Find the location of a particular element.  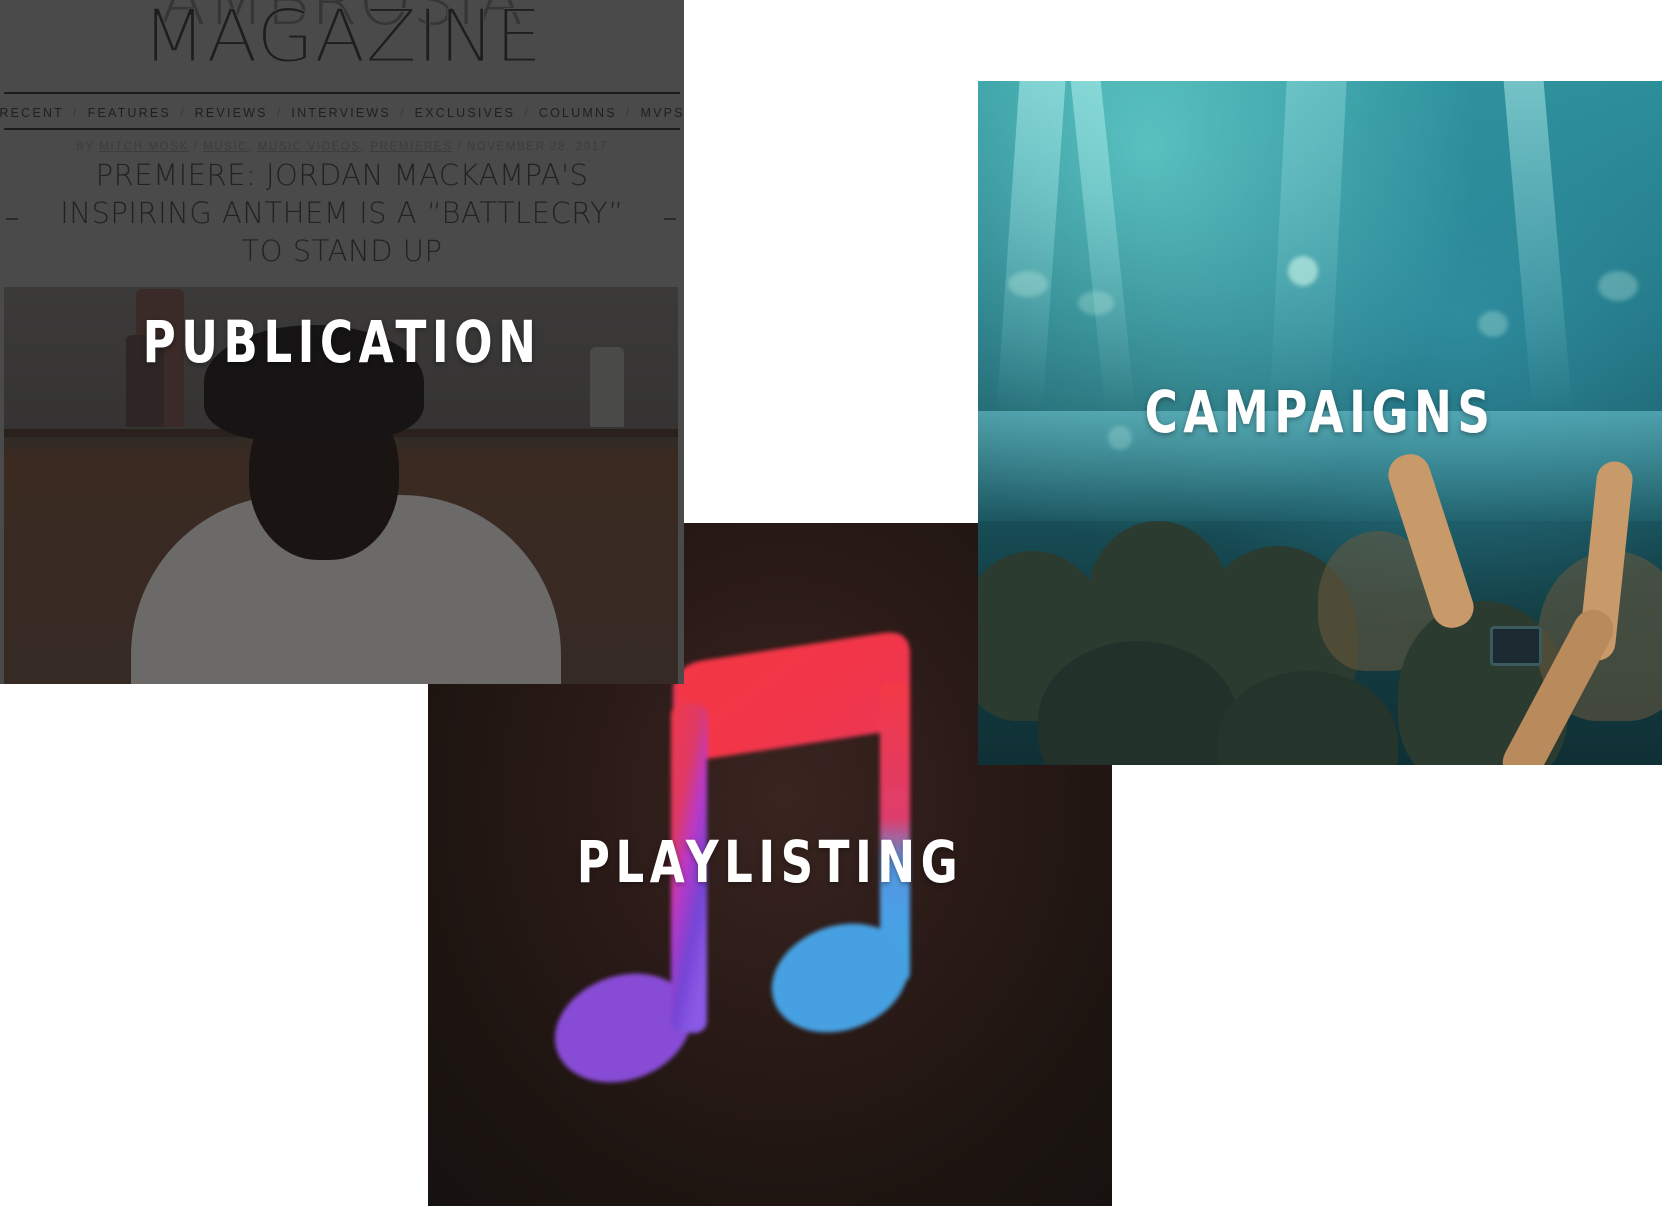

category-link: PREMIERES is located at coordinates (411, 147).